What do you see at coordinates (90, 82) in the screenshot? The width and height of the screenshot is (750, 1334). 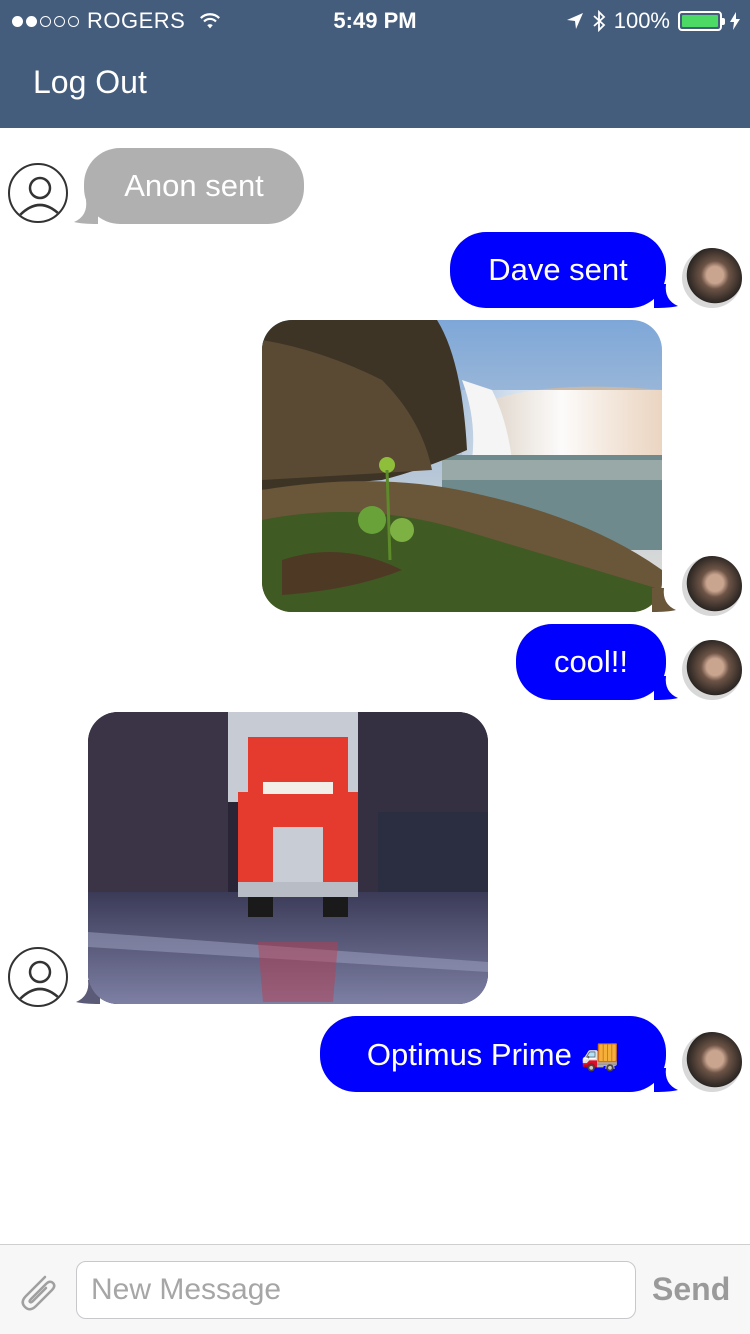 I see `logout-button: Log Out` at bounding box center [90, 82].